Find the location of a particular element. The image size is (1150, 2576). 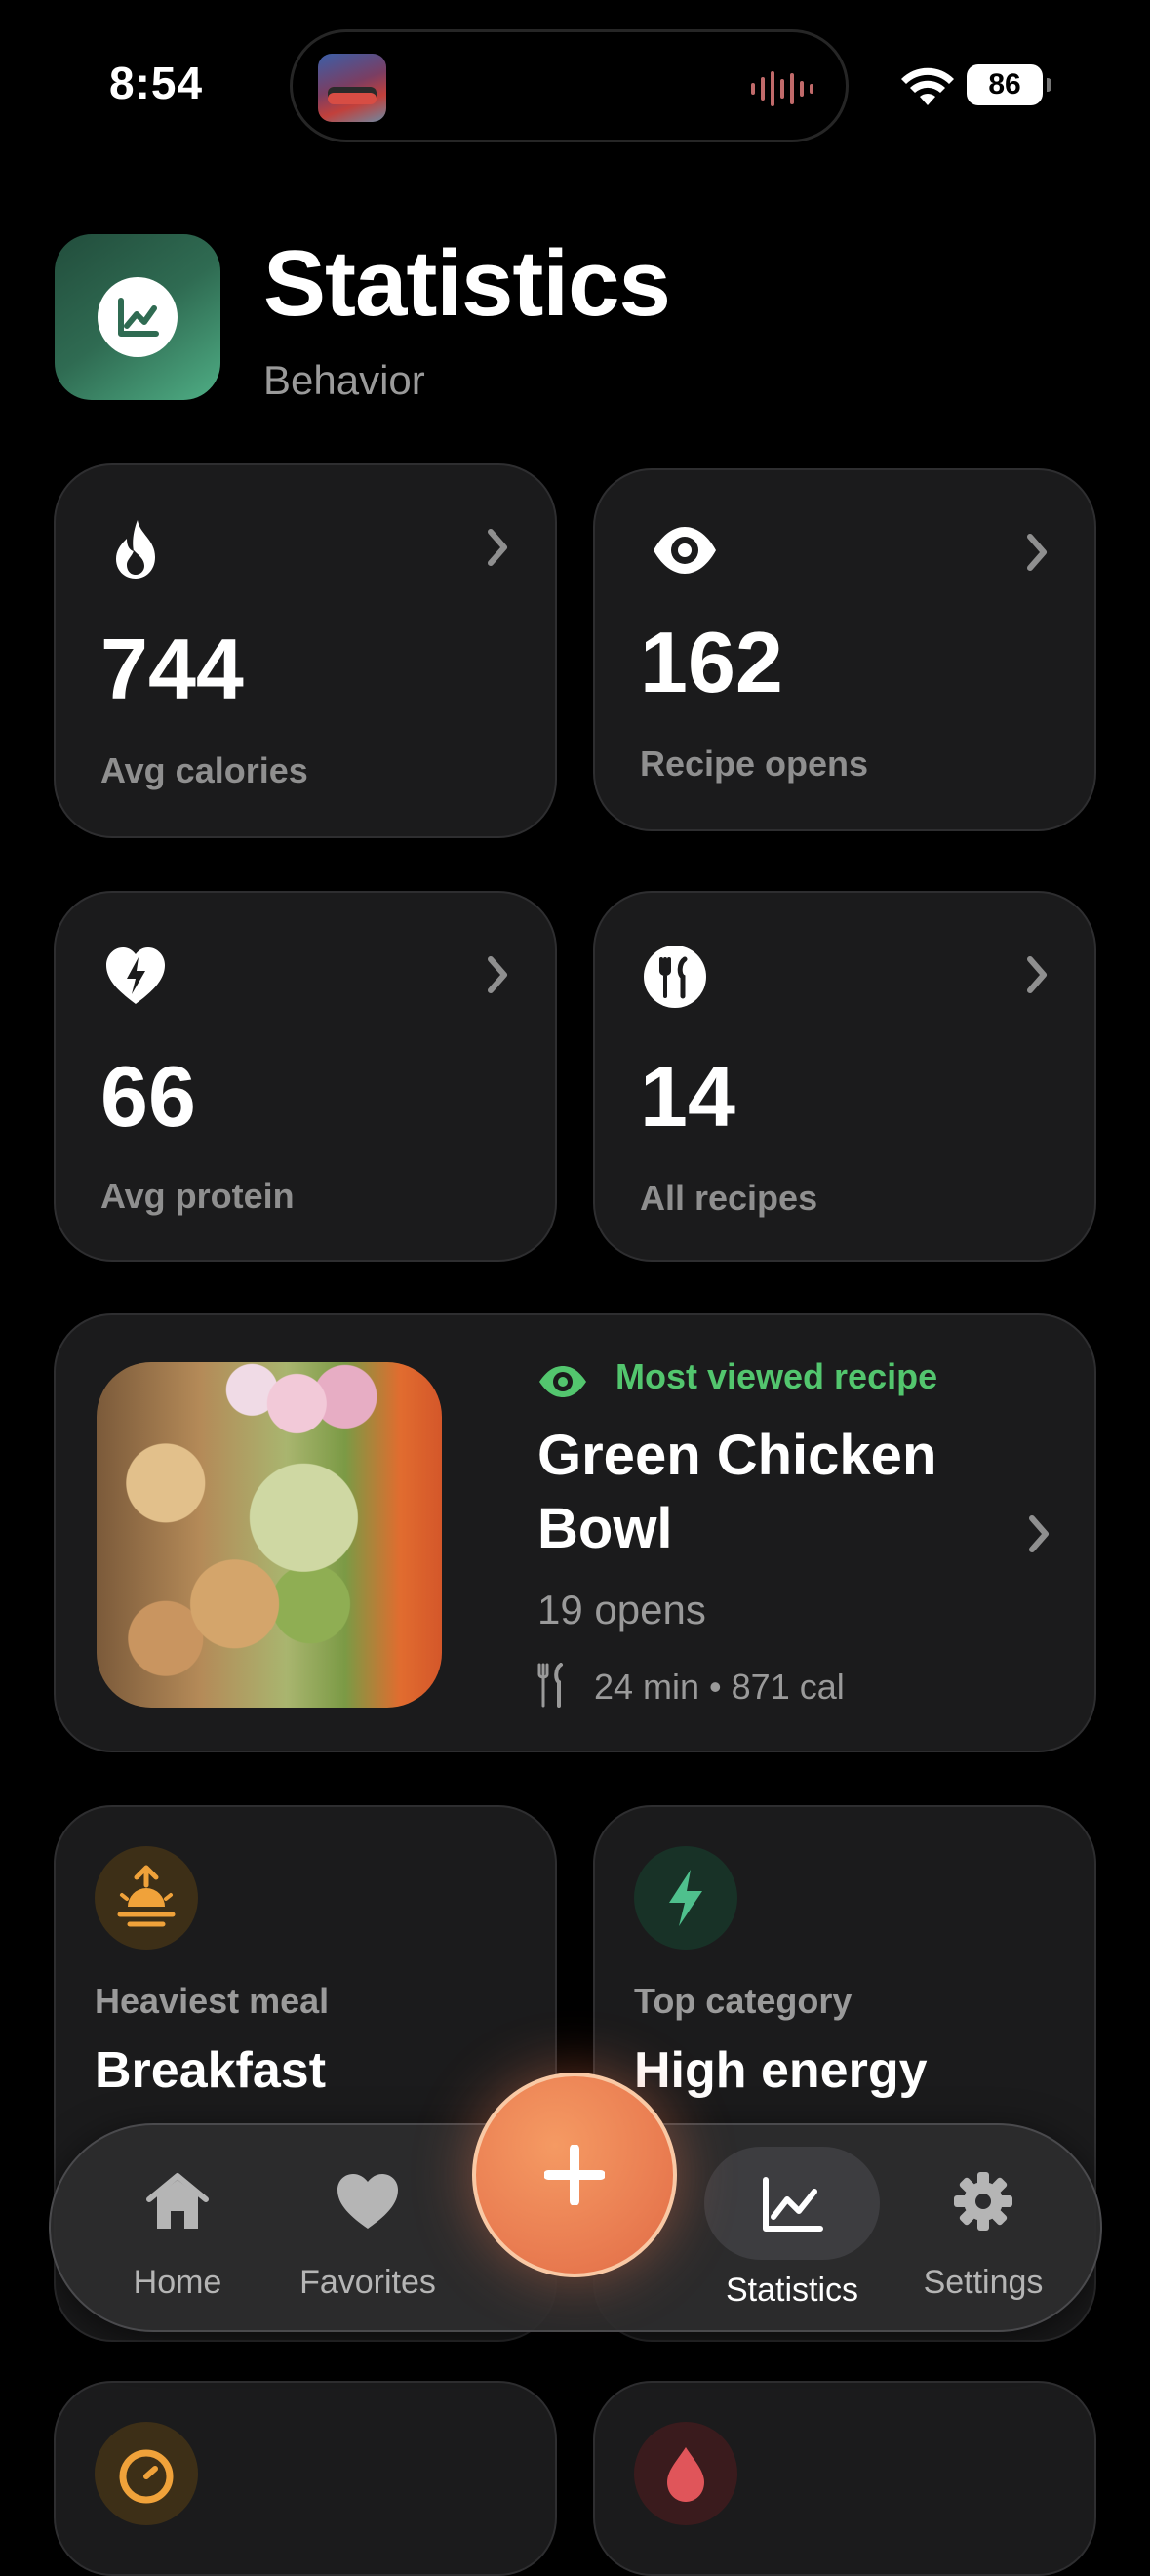

stat-card-avg-protein: 66 Avg protein is located at coordinates (305, 1076).